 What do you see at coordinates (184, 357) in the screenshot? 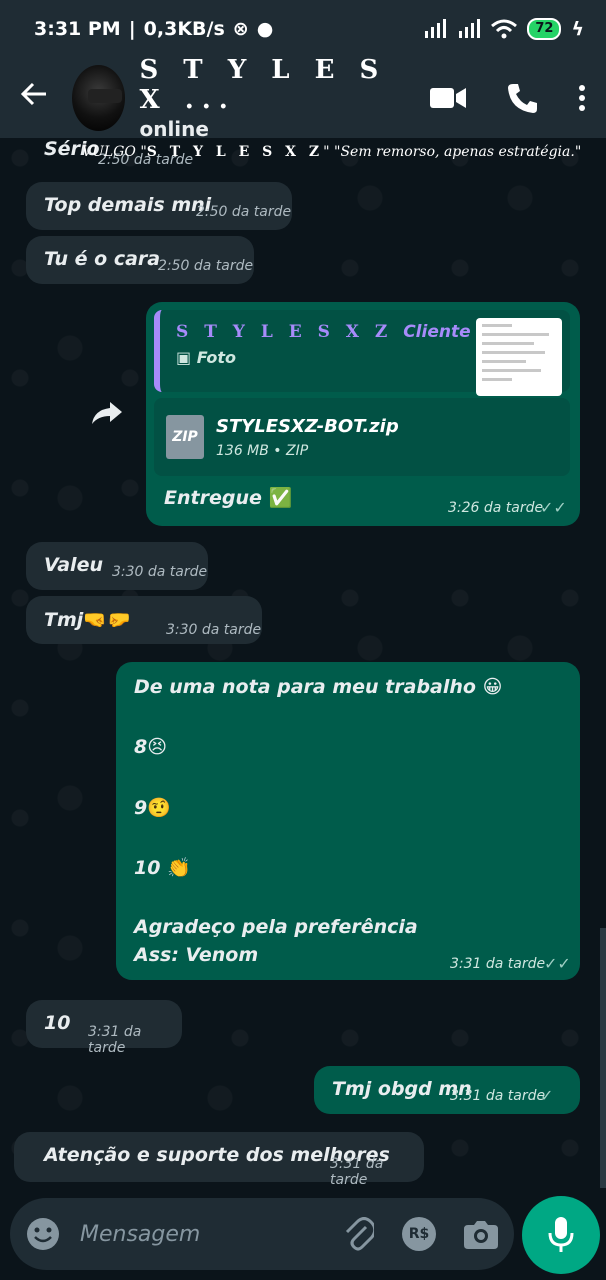
I see `photo-icon: ▣` at bounding box center [184, 357].